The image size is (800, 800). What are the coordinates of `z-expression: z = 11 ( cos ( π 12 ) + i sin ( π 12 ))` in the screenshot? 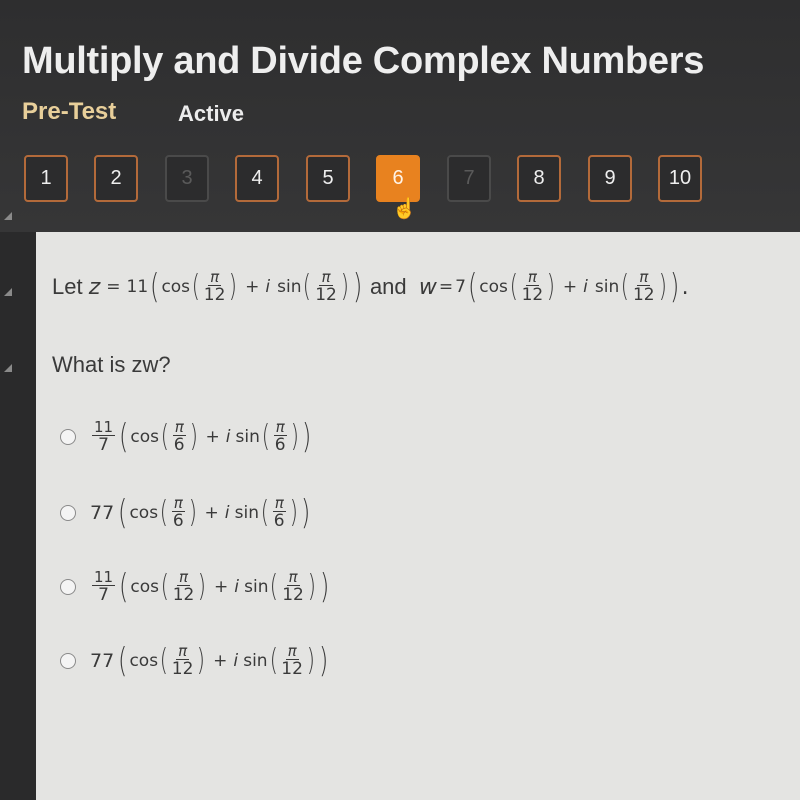 It's located at (225, 287).